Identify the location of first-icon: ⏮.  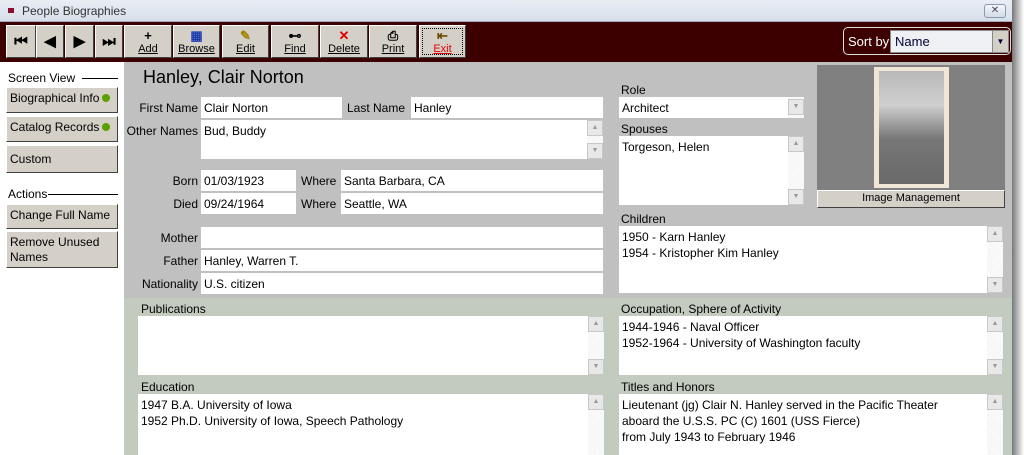
(21, 41).